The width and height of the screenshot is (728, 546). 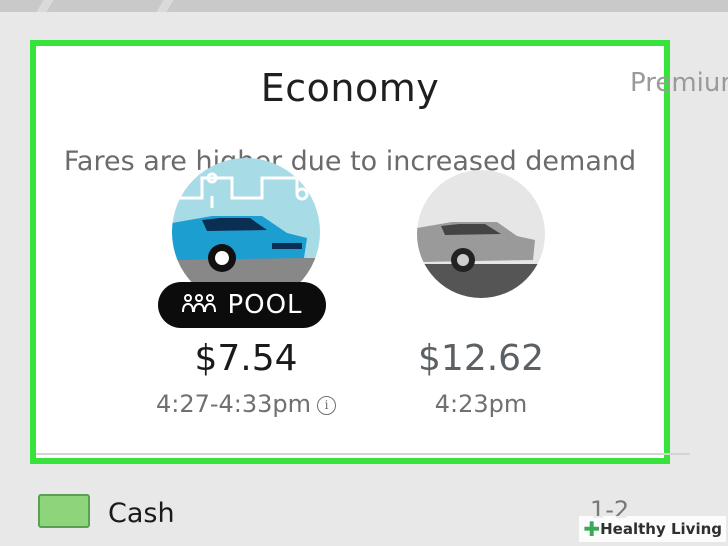 What do you see at coordinates (481, 234) in the screenshot?
I see `uberx-car-image` at bounding box center [481, 234].